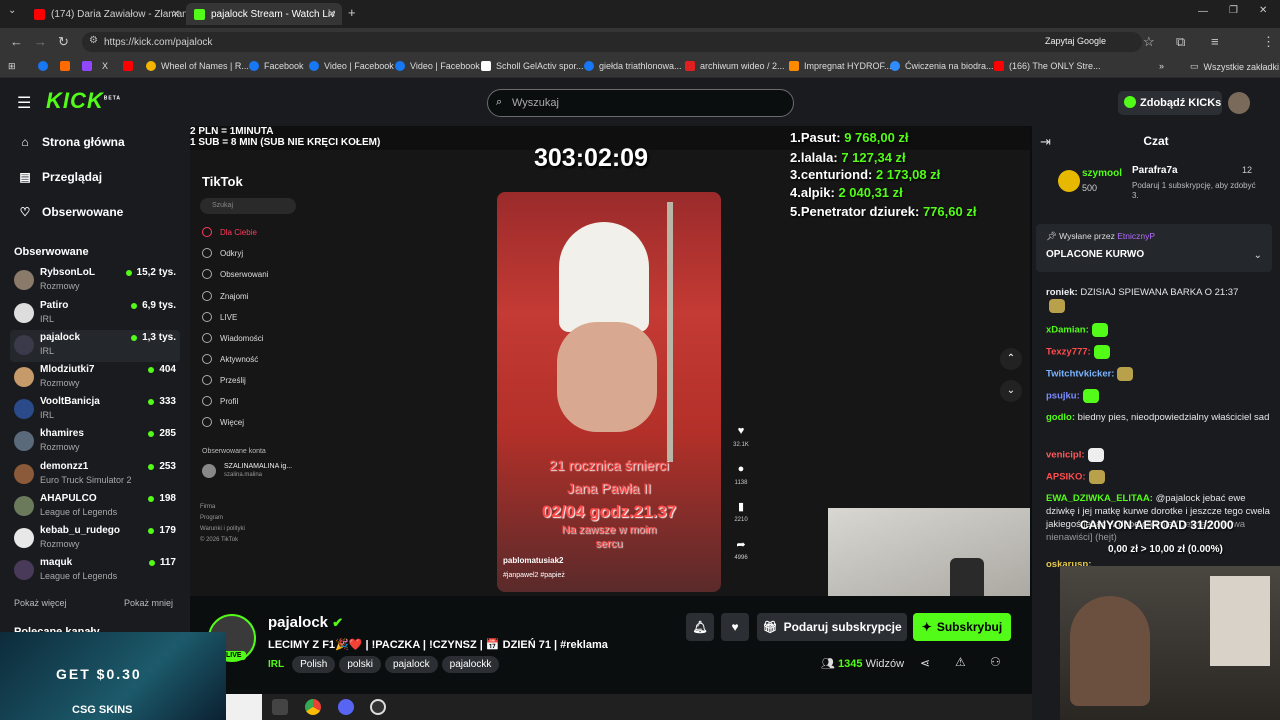 The height and width of the screenshot is (720, 1280). I want to click on followed-channel: khamires Rozmowy 285, so click(95, 442).